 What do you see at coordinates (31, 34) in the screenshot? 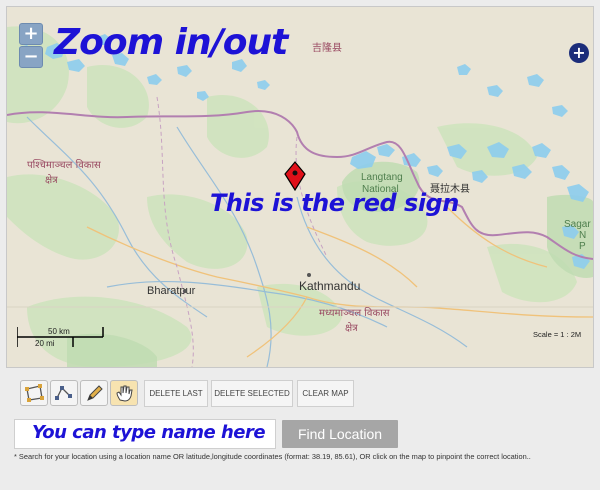
I see `zoom-in-button: +` at bounding box center [31, 34].